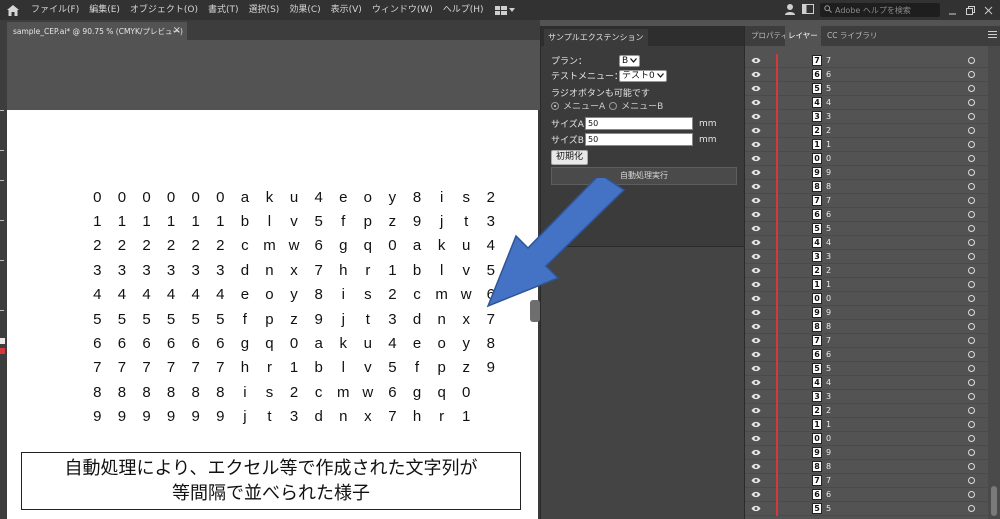 The width and height of the screenshot is (1000, 519). What do you see at coordinates (245, 343) in the screenshot?
I see `grid-character: g` at bounding box center [245, 343].